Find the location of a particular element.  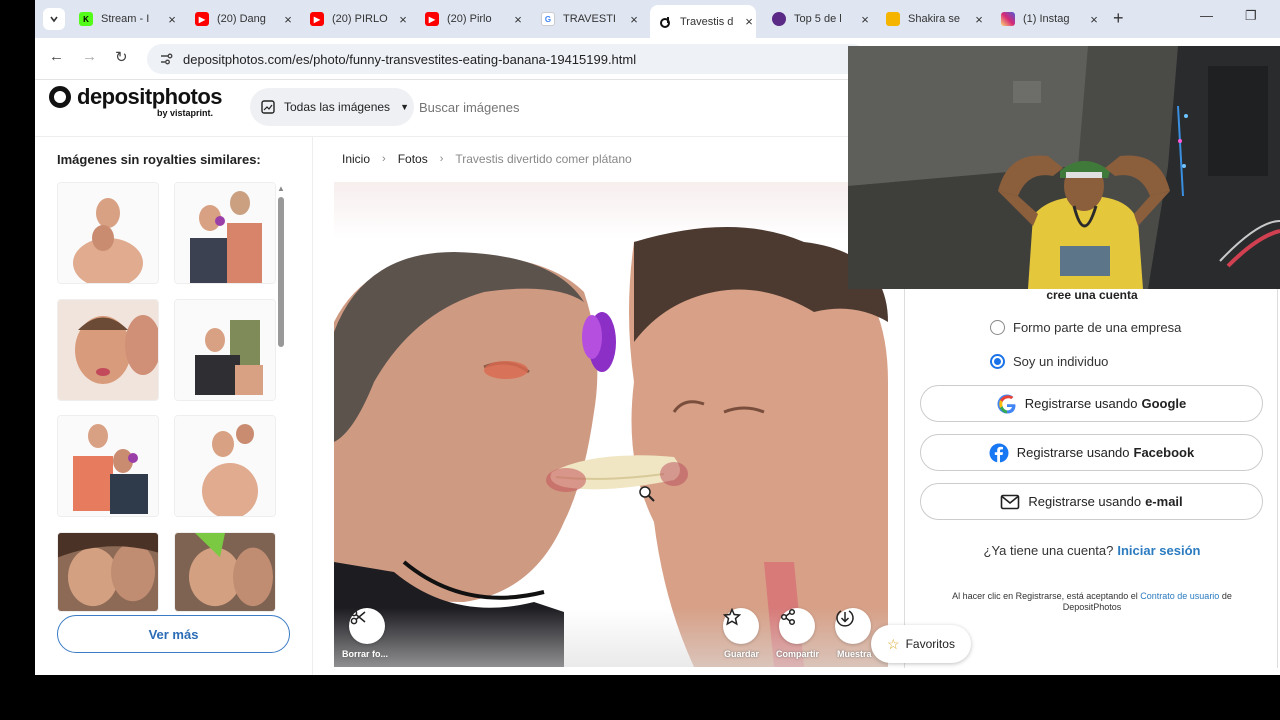

facebook-icon is located at coordinates (999, 453).